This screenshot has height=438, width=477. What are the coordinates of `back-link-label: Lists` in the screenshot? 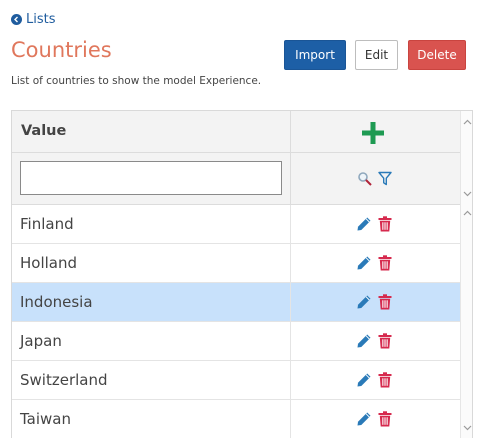 It's located at (41, 19).